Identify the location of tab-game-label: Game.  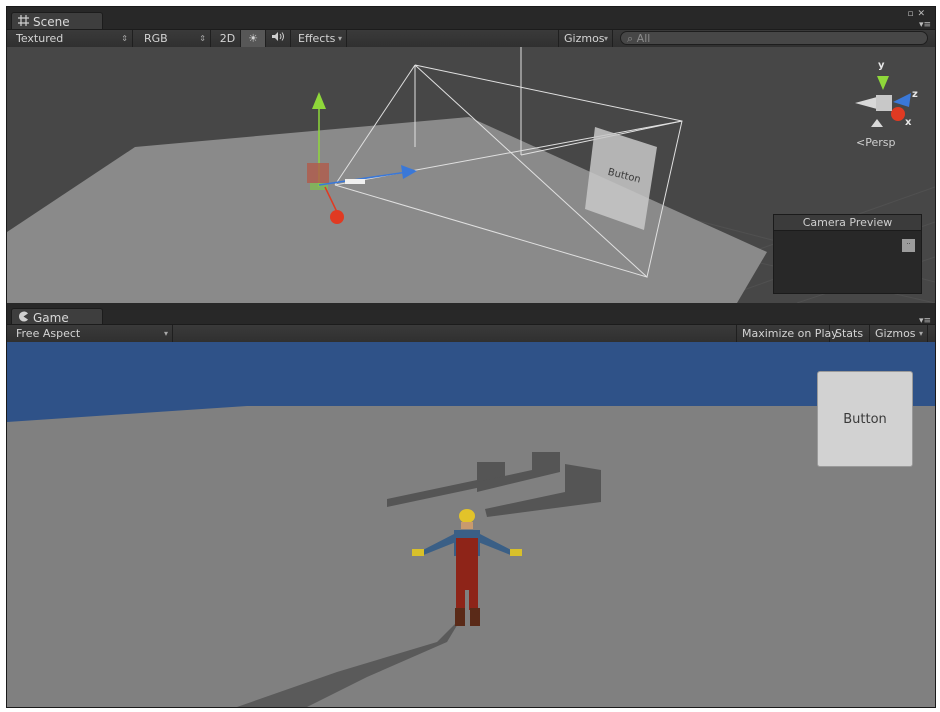
(51, 318).